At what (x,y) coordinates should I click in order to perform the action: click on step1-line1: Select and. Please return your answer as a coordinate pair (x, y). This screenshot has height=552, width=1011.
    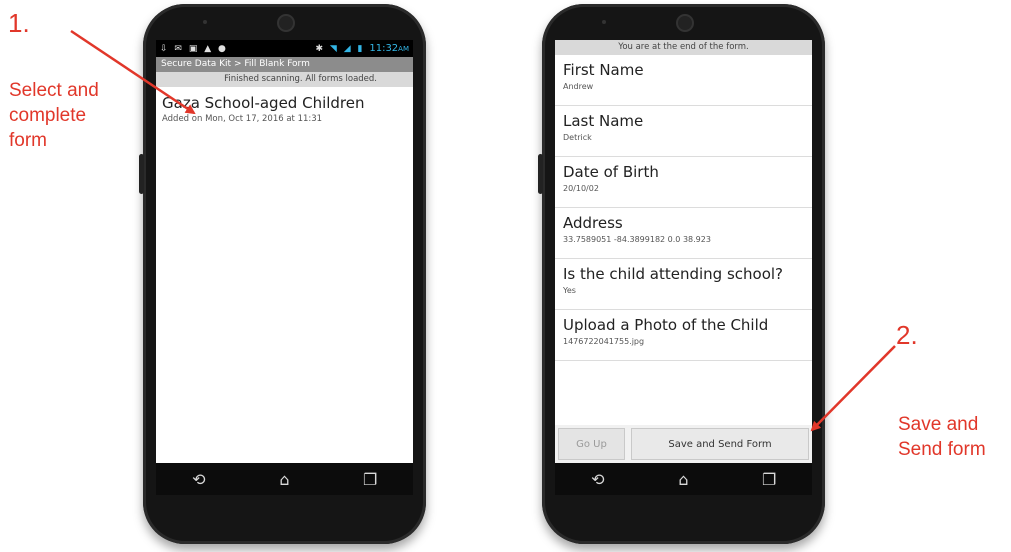
    Looking at the image, I should click on (54, 90).